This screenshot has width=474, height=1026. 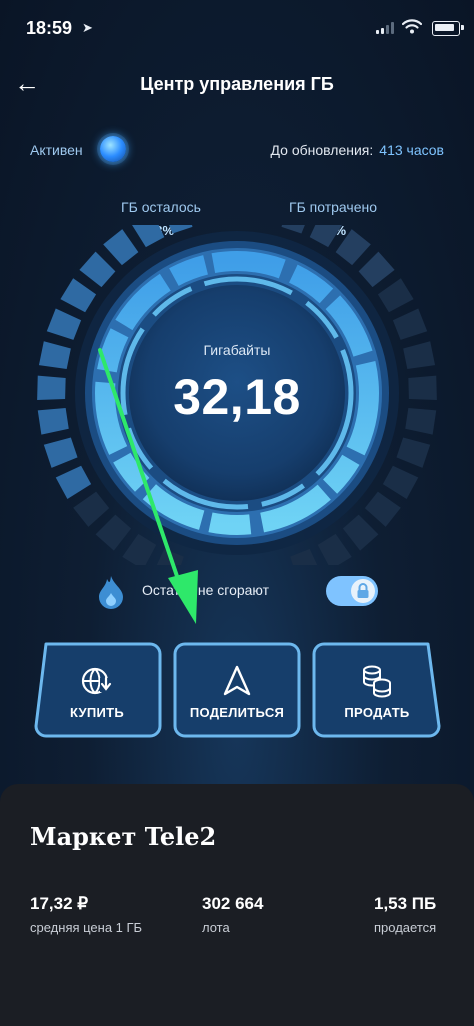 What do you see at coordinates (113, 149) in the screenshot?
I see `status-indicator-icon` at bounding box center [113, 149].